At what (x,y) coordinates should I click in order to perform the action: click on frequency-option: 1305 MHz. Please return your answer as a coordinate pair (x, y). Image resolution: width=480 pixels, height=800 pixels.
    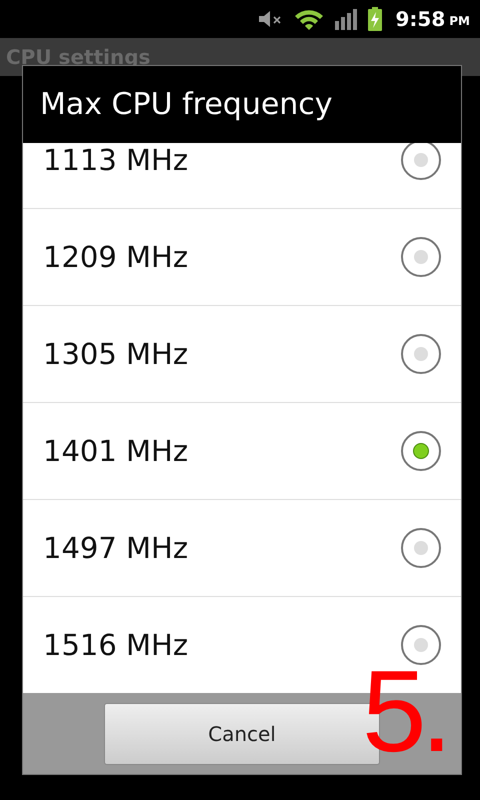
    Looking at the image, I should click on (242, 354).